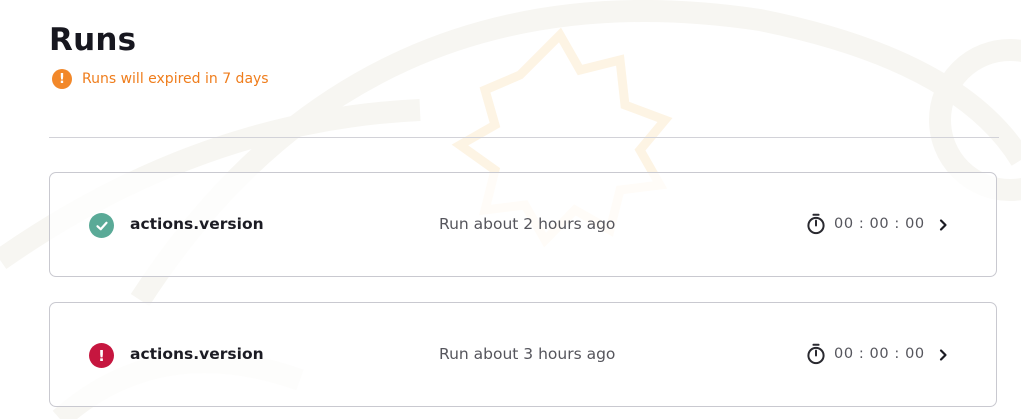 The height and width of the screenshot is (419, 1021). I want to click on expiry-notice-text: Runs will expired in 7 days, so click(175, 79).